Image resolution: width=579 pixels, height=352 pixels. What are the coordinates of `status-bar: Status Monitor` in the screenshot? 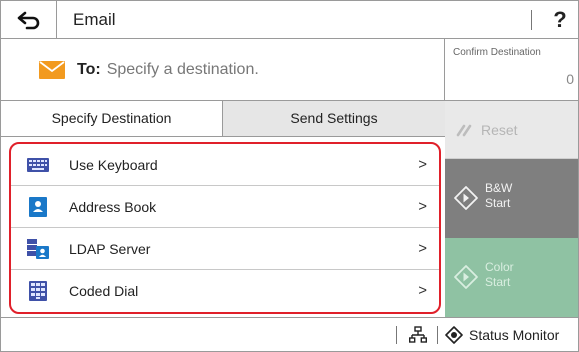 It's located at (289, 334).